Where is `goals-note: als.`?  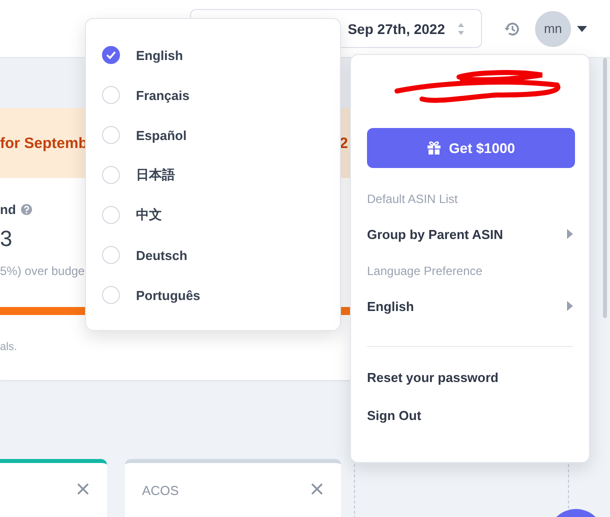
goals-note: als. is located at coordinates (9, 347).